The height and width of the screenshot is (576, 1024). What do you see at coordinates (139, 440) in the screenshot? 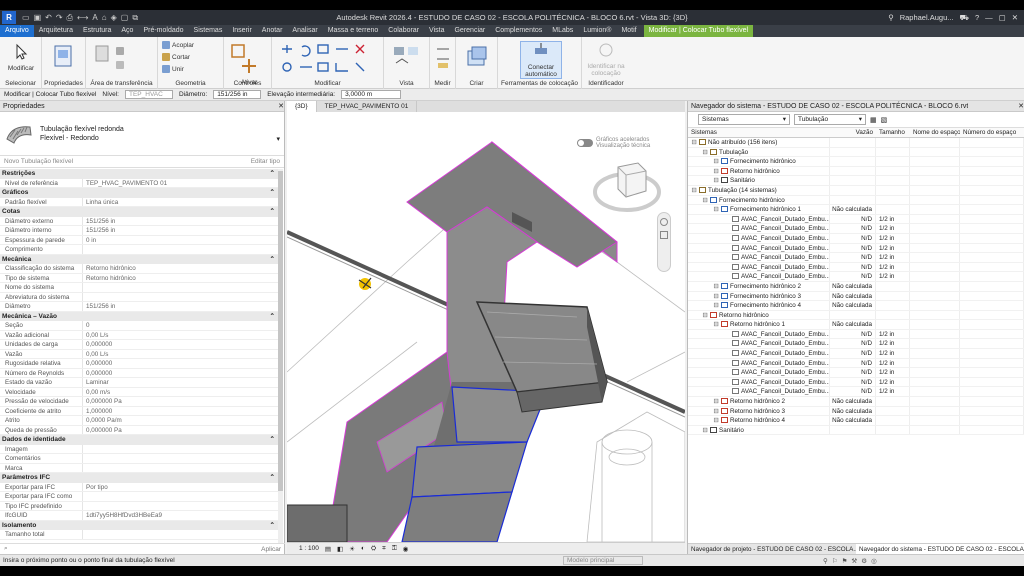
I see `property-section: Dados de identidade ⌃` at bounding box center [139, 440].